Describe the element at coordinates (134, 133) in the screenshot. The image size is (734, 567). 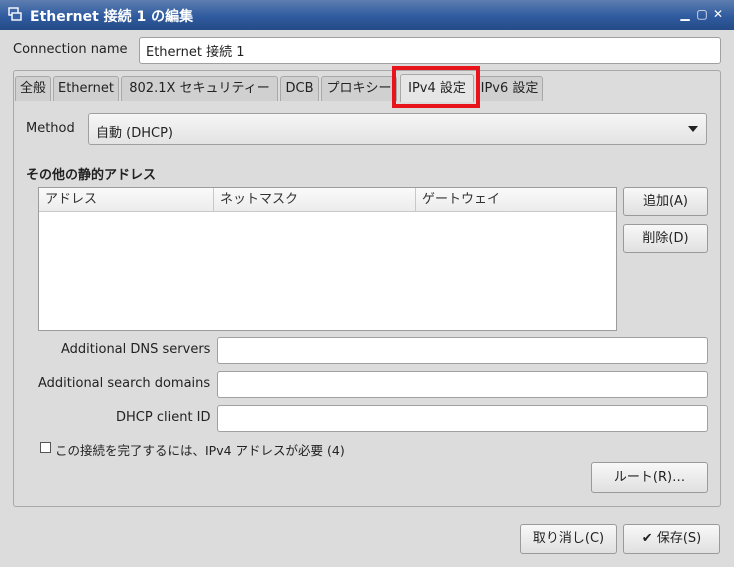
I see `method-value: 自動 (DHCP)` at that location.